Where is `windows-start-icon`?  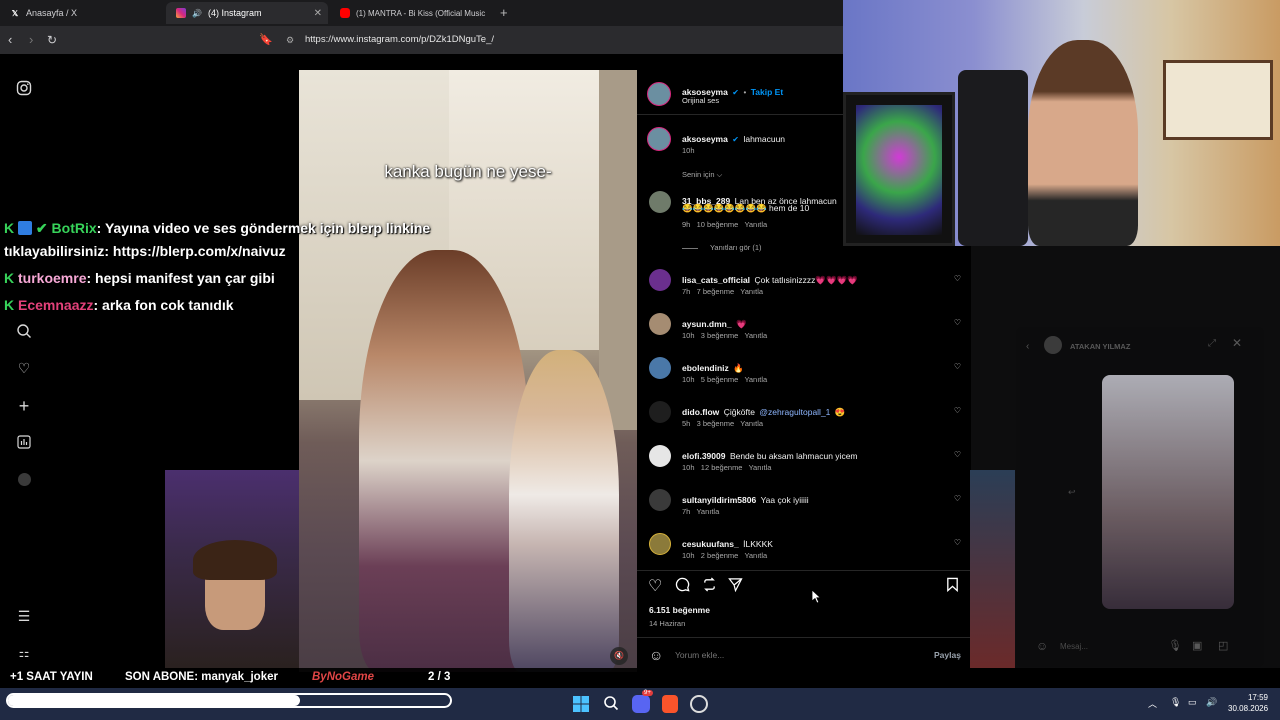 windows-start-icon is located at coordinates (581, 706).